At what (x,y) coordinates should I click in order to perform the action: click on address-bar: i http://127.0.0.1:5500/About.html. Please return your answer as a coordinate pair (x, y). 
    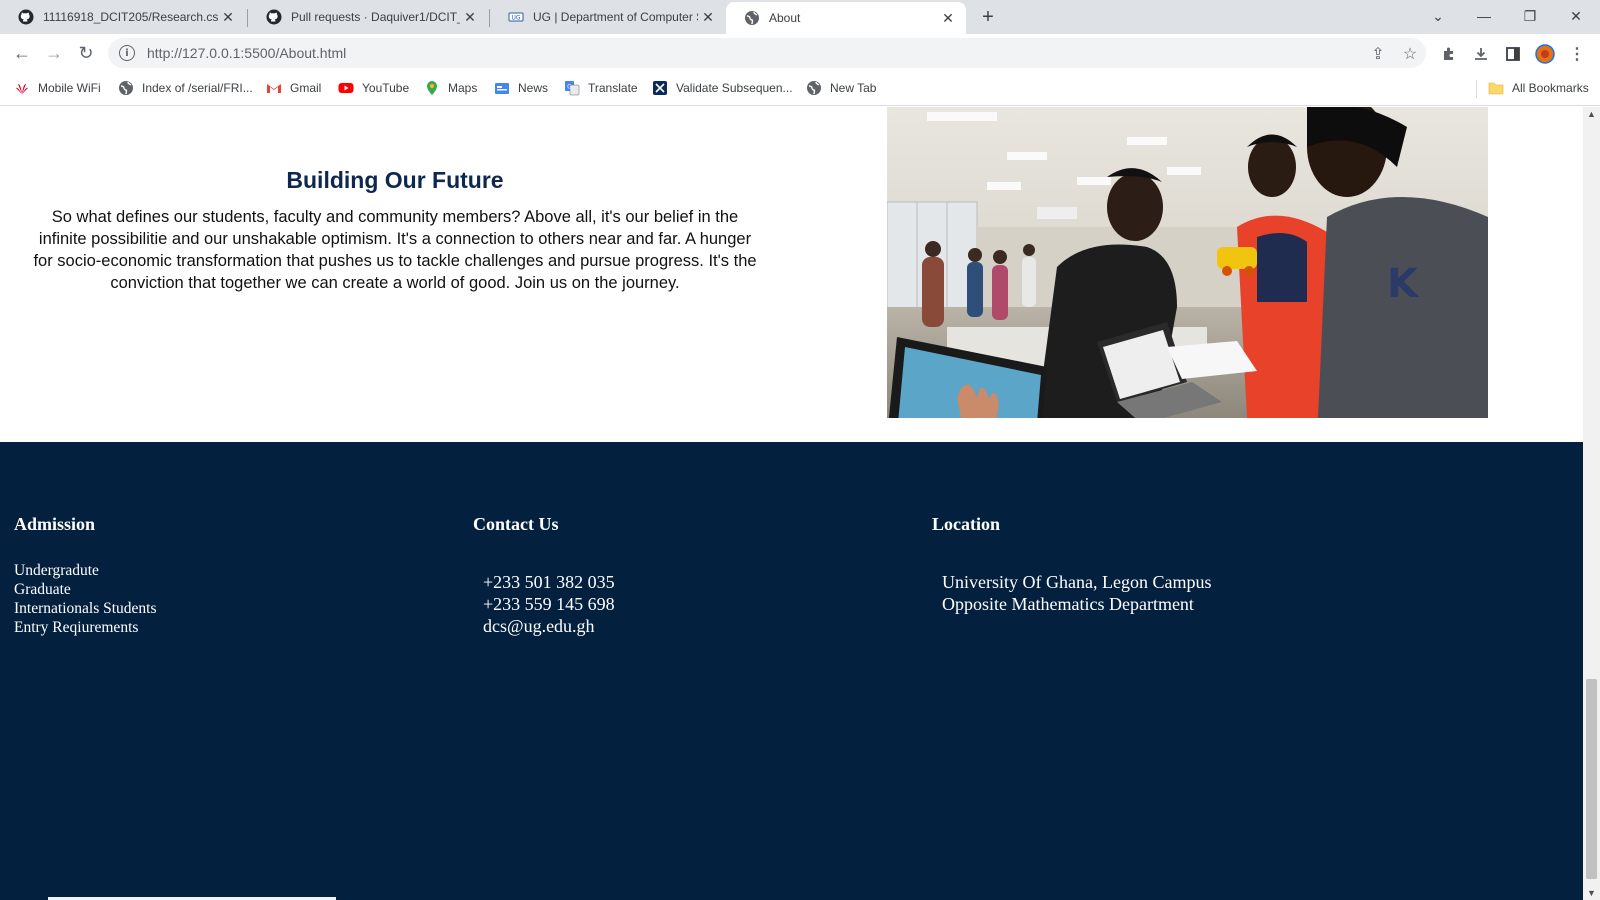
    Looking at the image, I should click on (767, 53).